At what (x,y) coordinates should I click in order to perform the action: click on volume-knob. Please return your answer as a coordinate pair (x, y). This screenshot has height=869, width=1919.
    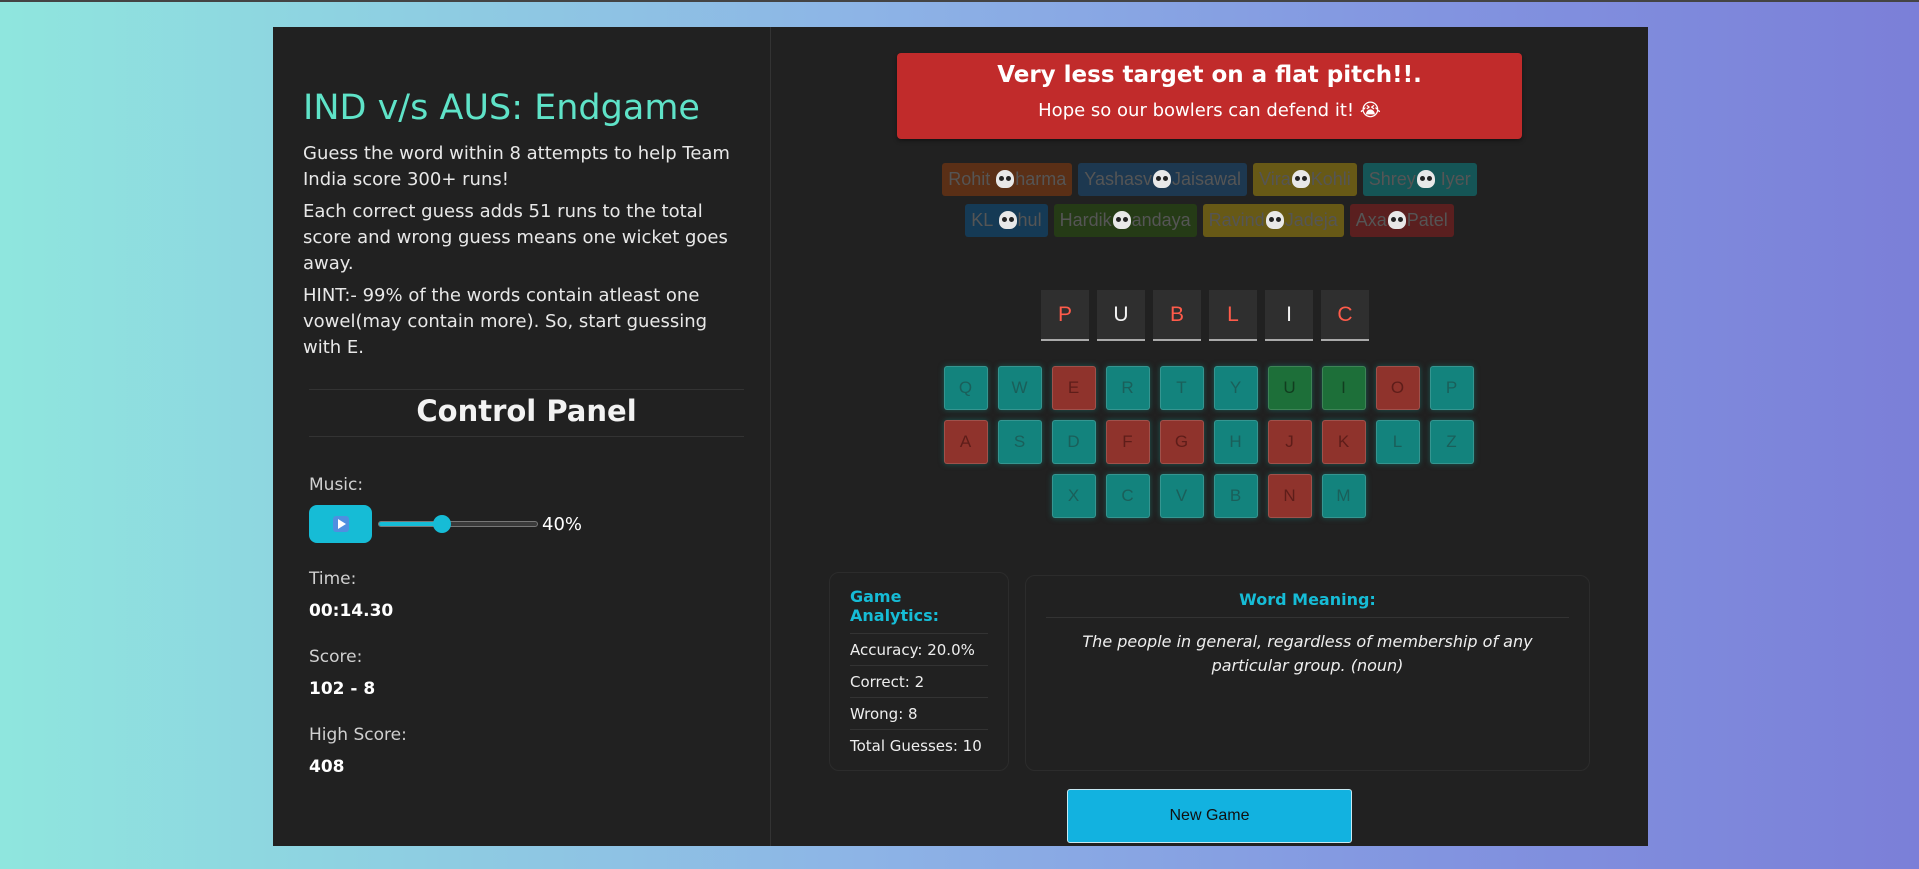
    Looking at the image, I should click on (442, 524).